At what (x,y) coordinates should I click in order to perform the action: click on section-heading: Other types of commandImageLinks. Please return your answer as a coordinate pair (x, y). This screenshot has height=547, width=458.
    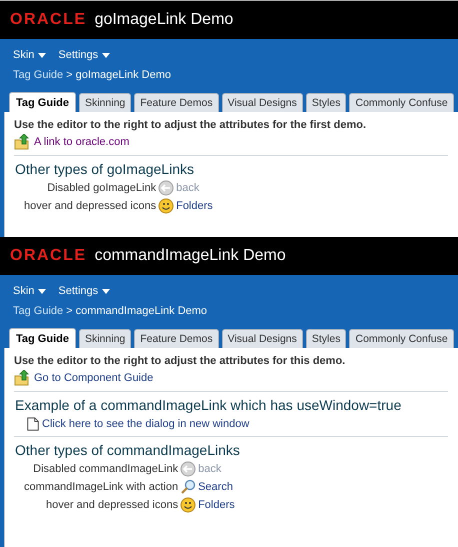
    Looking at the image, I should click on (127, 450).